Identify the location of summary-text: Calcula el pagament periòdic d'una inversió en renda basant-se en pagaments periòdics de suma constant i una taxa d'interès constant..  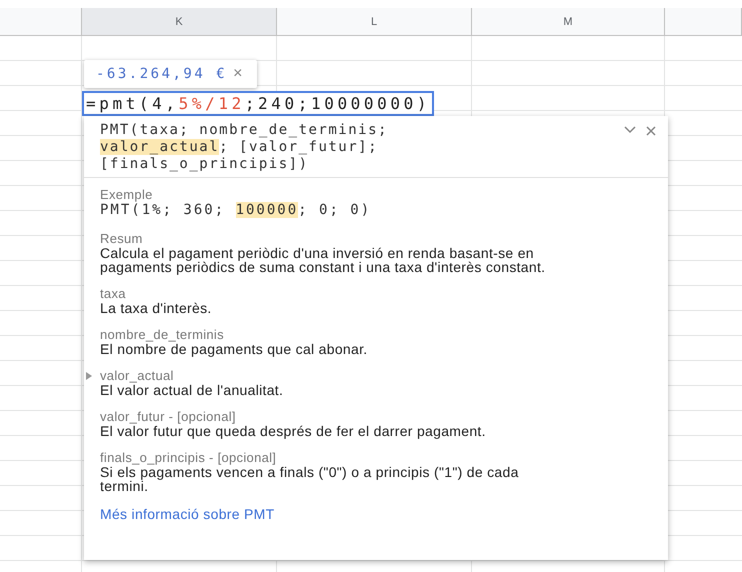
(323, 260).